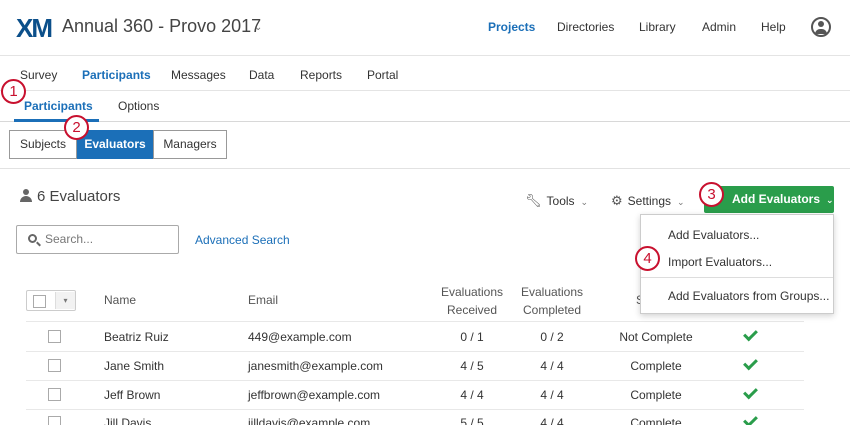 The height and width of the screenshot is (425, 850). Describe the element at coordinates (120, 300) in the screenshot. I see `column-header-name: Name` at that location.